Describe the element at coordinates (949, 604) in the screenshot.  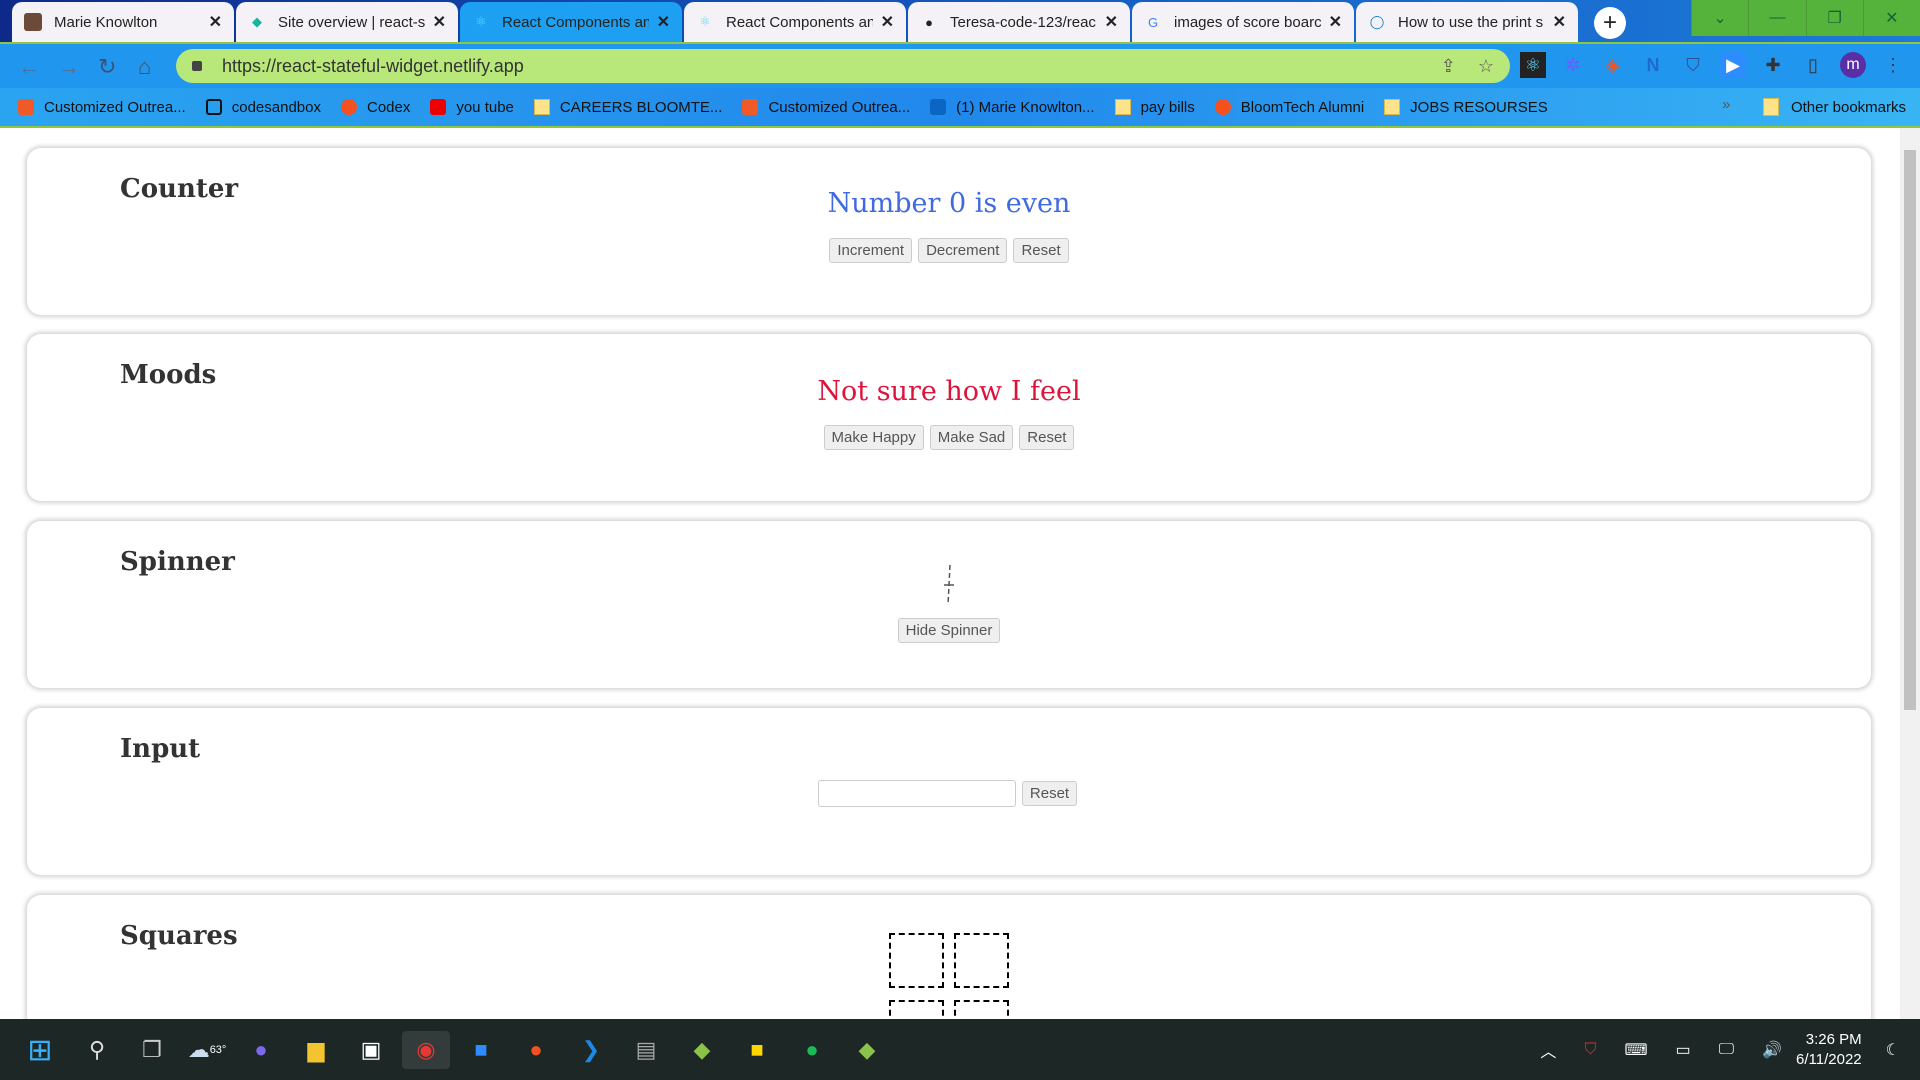
I see `spinner-widget: Spinner Hide Spinner` at that location.